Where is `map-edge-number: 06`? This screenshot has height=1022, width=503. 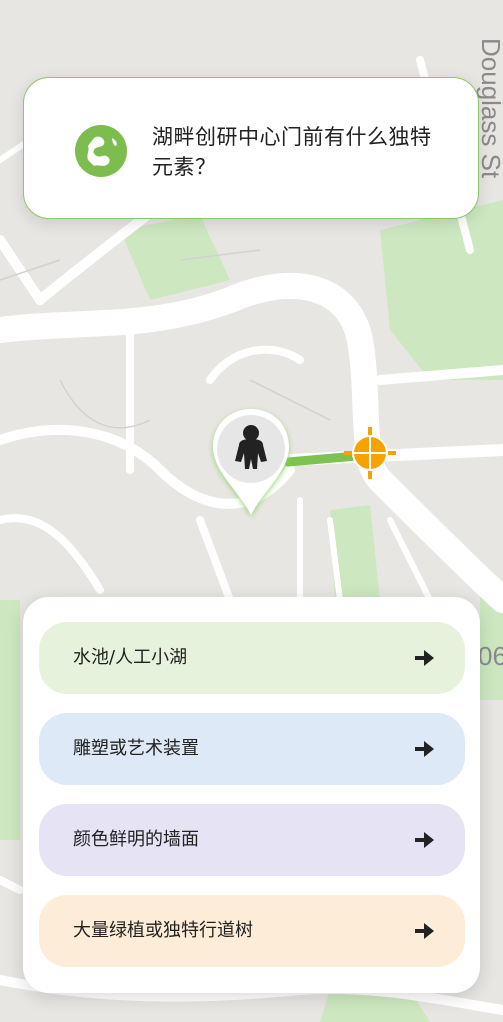
map-edge-number: 06 is located at coordinates (490, 656).